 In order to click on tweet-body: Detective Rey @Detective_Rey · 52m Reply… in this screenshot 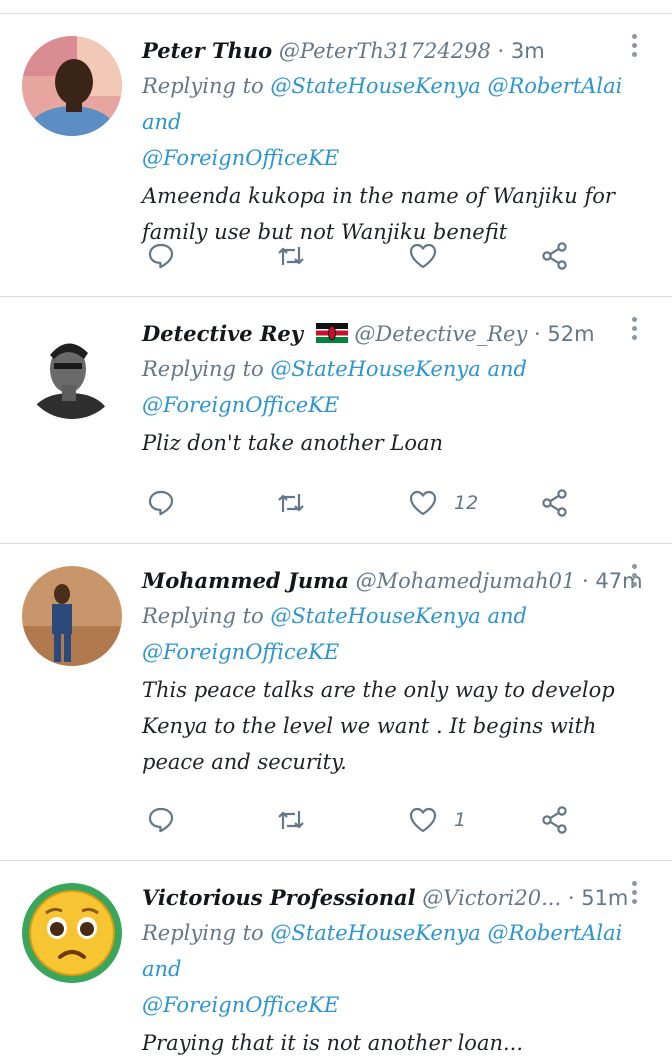, I will do `click(386, 390)`.